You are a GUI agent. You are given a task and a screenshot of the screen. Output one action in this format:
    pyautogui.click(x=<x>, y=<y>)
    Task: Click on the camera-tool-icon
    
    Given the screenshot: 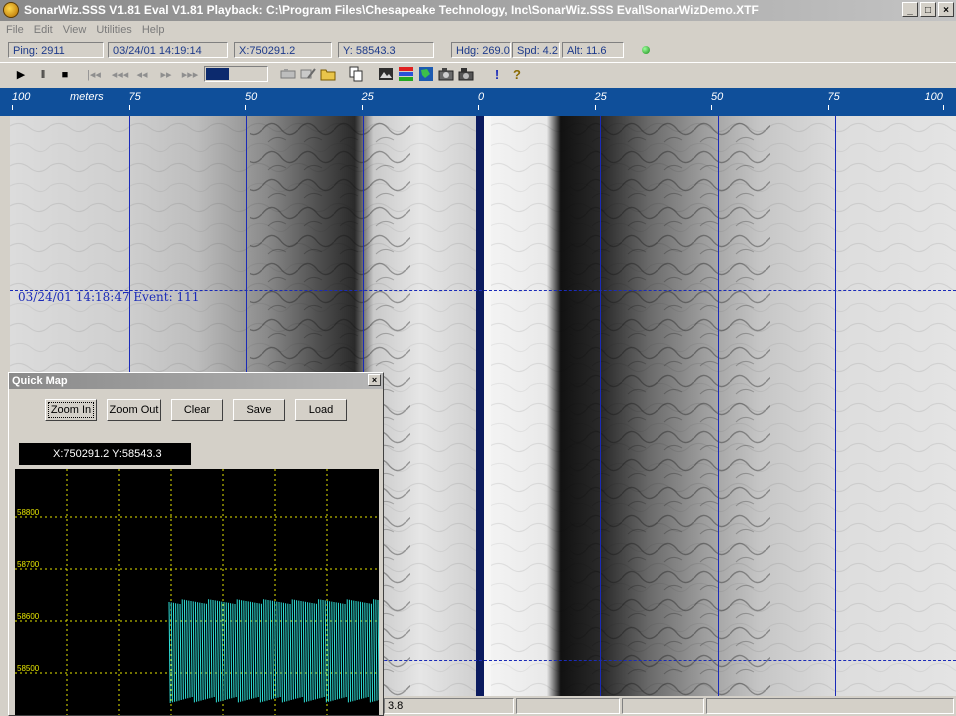 What is the action you would take?
    pyautogui.click(x=466, y=74)
    